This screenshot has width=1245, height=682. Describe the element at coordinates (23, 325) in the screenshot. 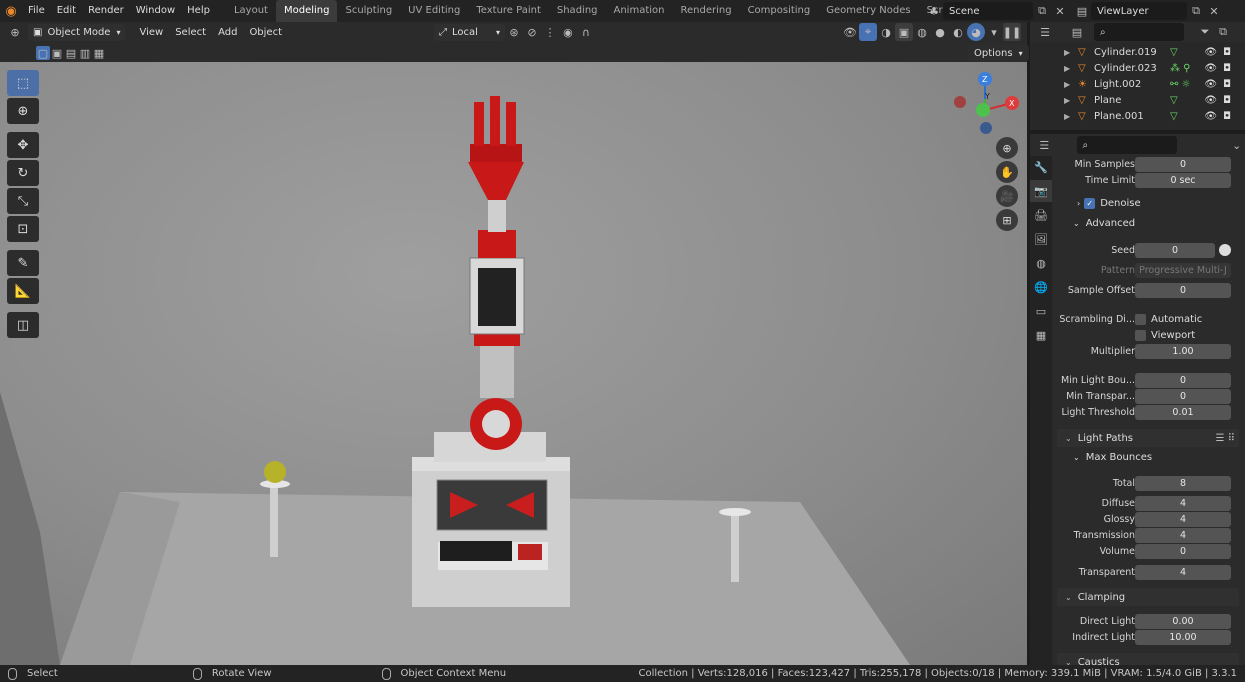

I see `add-cube-tool-icon: ◫` at that location.